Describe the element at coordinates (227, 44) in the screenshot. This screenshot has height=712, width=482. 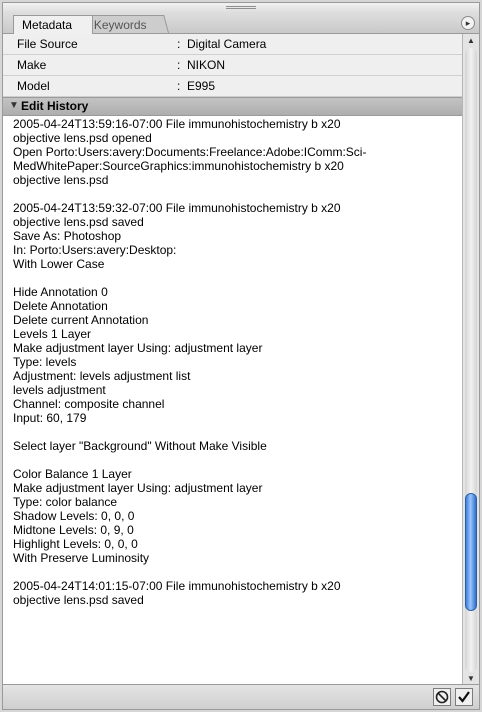
I see `metadata-value: Digital Camera` at that location.